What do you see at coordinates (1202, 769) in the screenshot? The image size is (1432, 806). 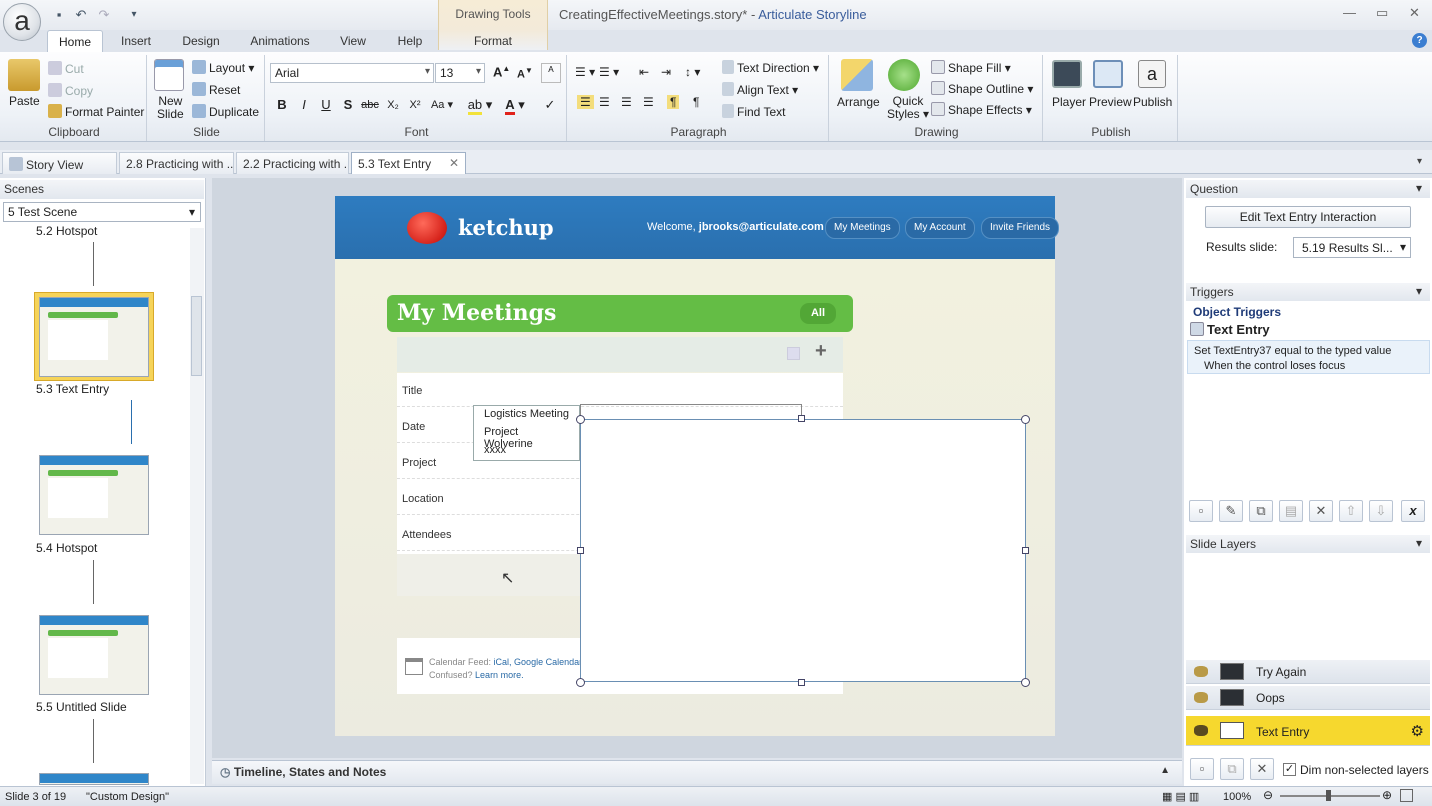 I see `new-layer-icon: ▫` at bounding box center [1202, 769].